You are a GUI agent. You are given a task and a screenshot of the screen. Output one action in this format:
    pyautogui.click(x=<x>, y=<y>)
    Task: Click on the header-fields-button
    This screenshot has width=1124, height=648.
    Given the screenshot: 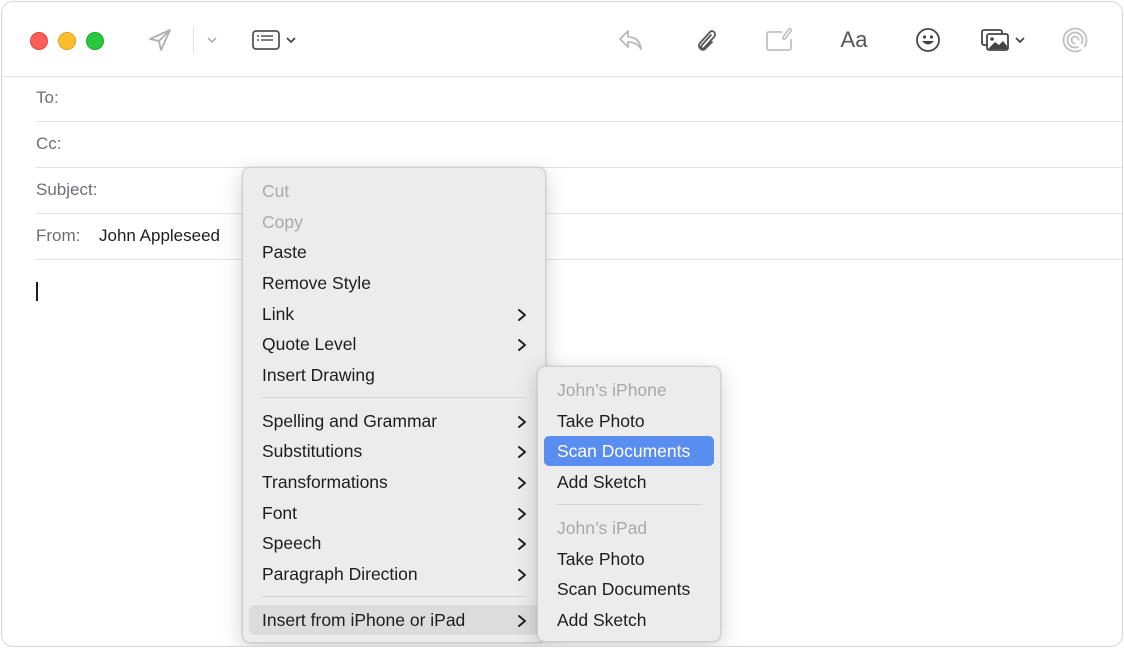 What is the action you would take?
    pyautogui.click(x=274, y=40)
    